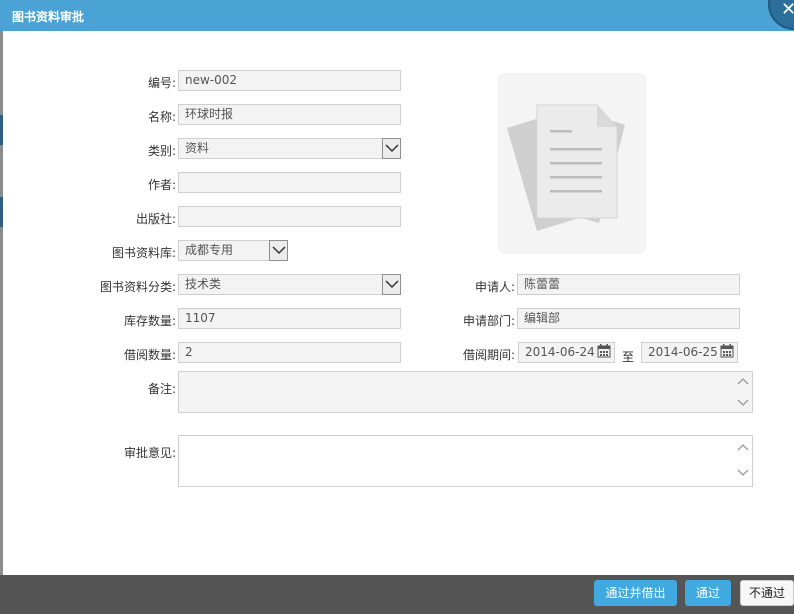 Image resolution: width=794 pixels, height=614 pixels. What do you see at coordinates (289, 216) in the screenshot?
I see `publisher-field` at bounding box center [289, 216].